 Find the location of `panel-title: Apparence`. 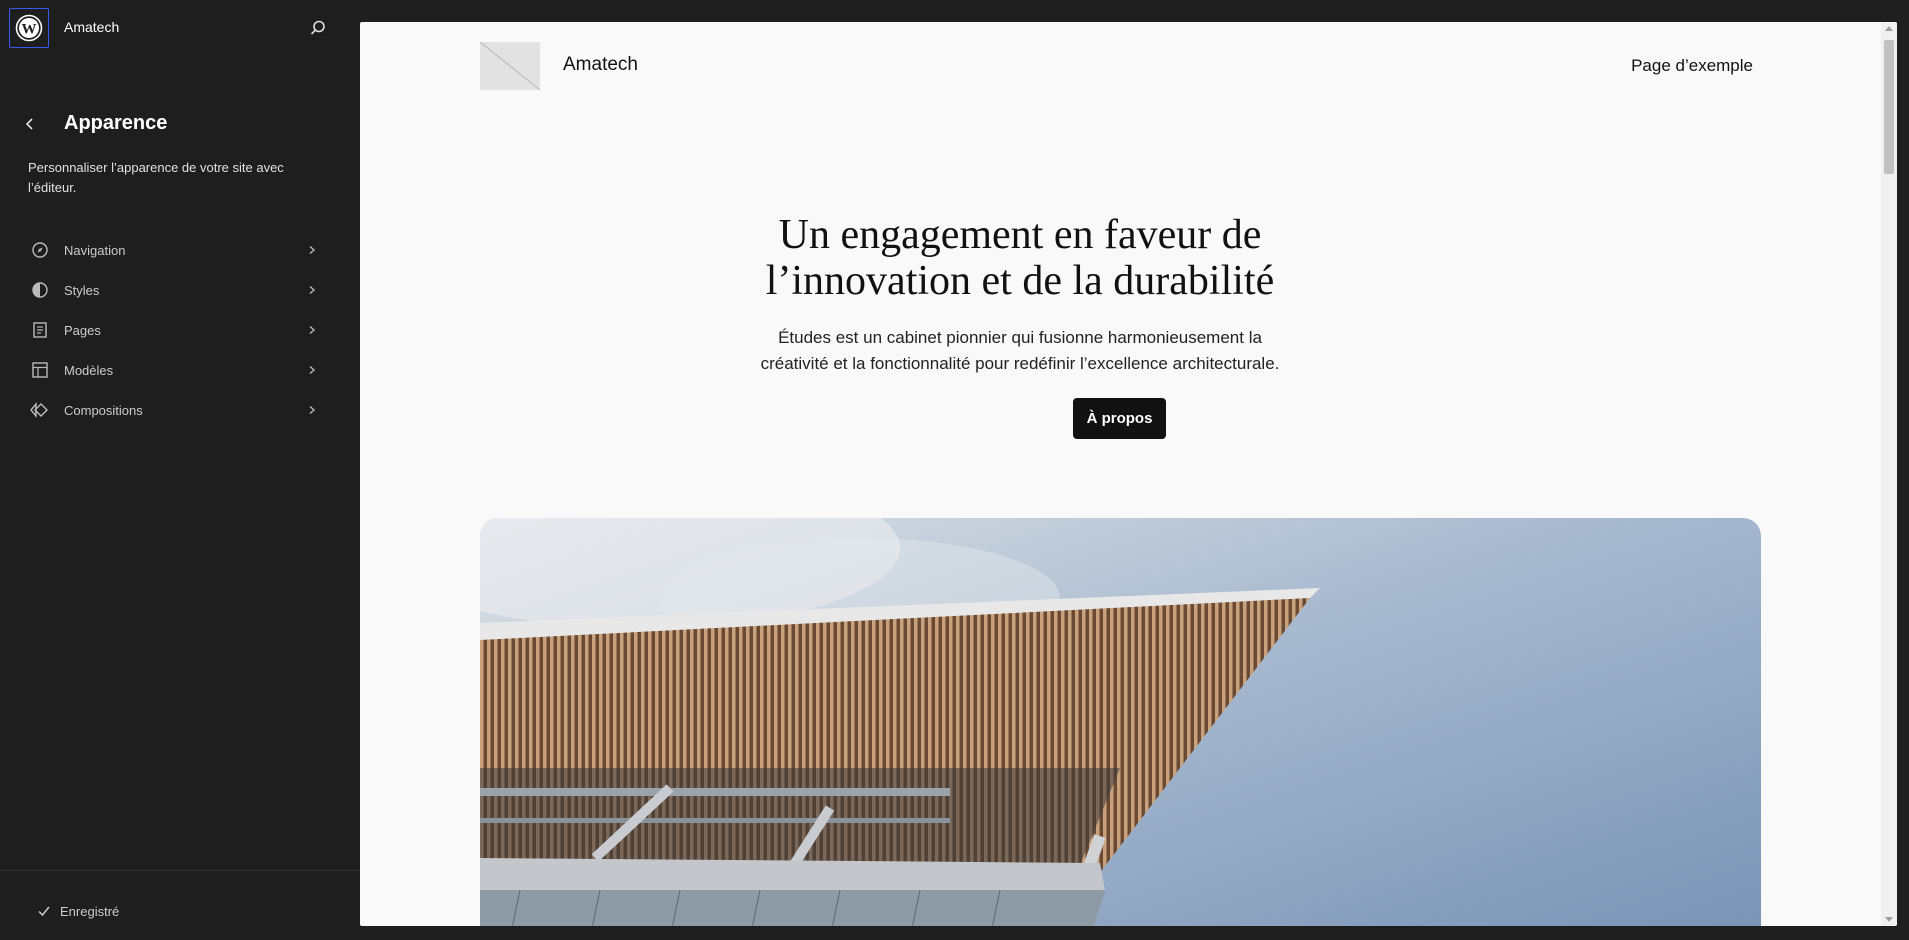

panel-title: Apparence is located at coordinates (116, 123).